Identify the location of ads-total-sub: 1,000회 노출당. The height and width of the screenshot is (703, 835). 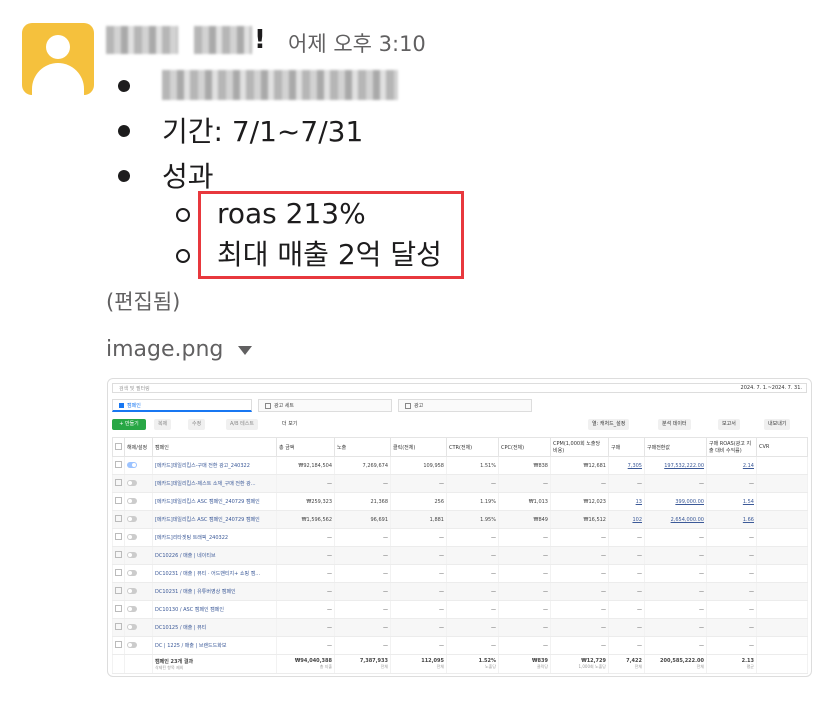
(592, 666).